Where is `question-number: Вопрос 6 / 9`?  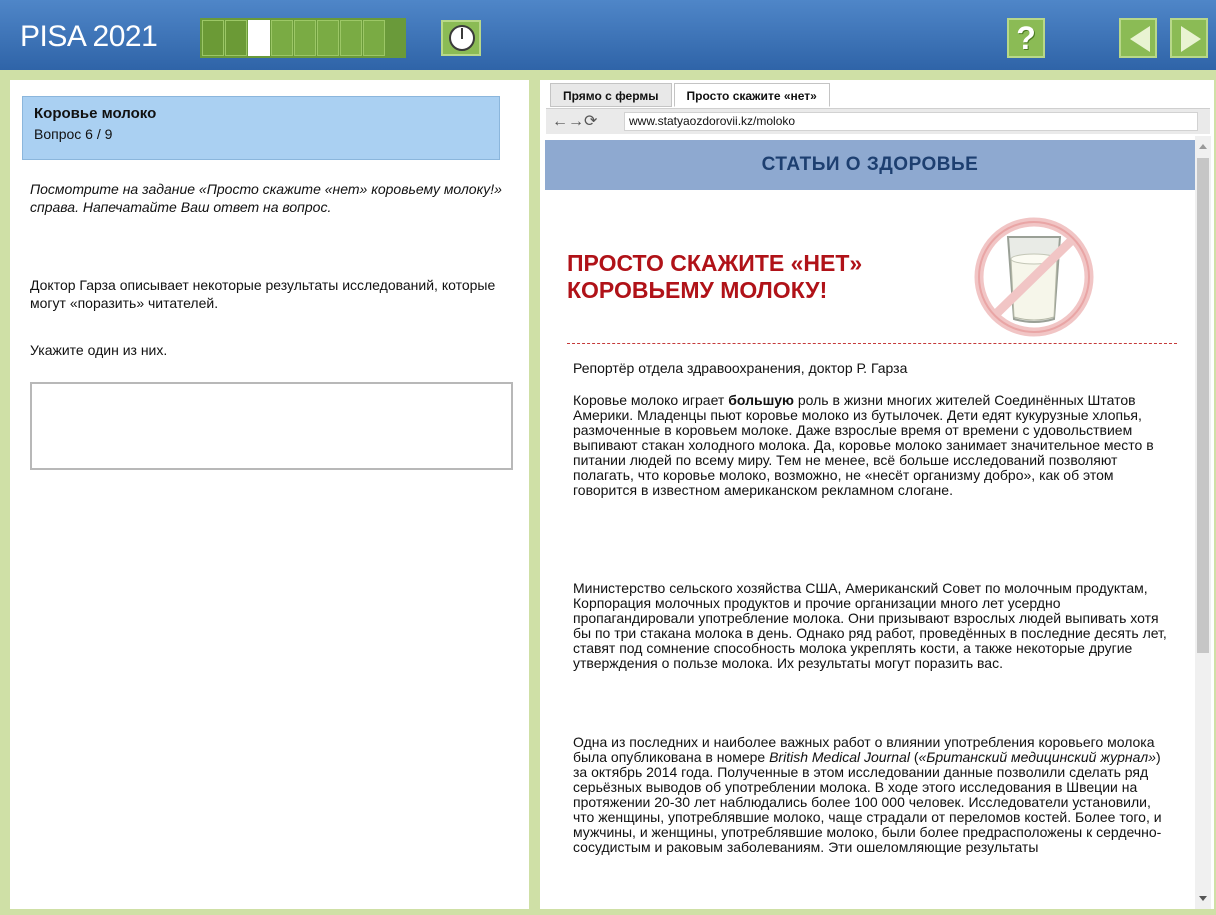
question-number: Вопрос 6 / 9 is located at coordinates (73, 134).